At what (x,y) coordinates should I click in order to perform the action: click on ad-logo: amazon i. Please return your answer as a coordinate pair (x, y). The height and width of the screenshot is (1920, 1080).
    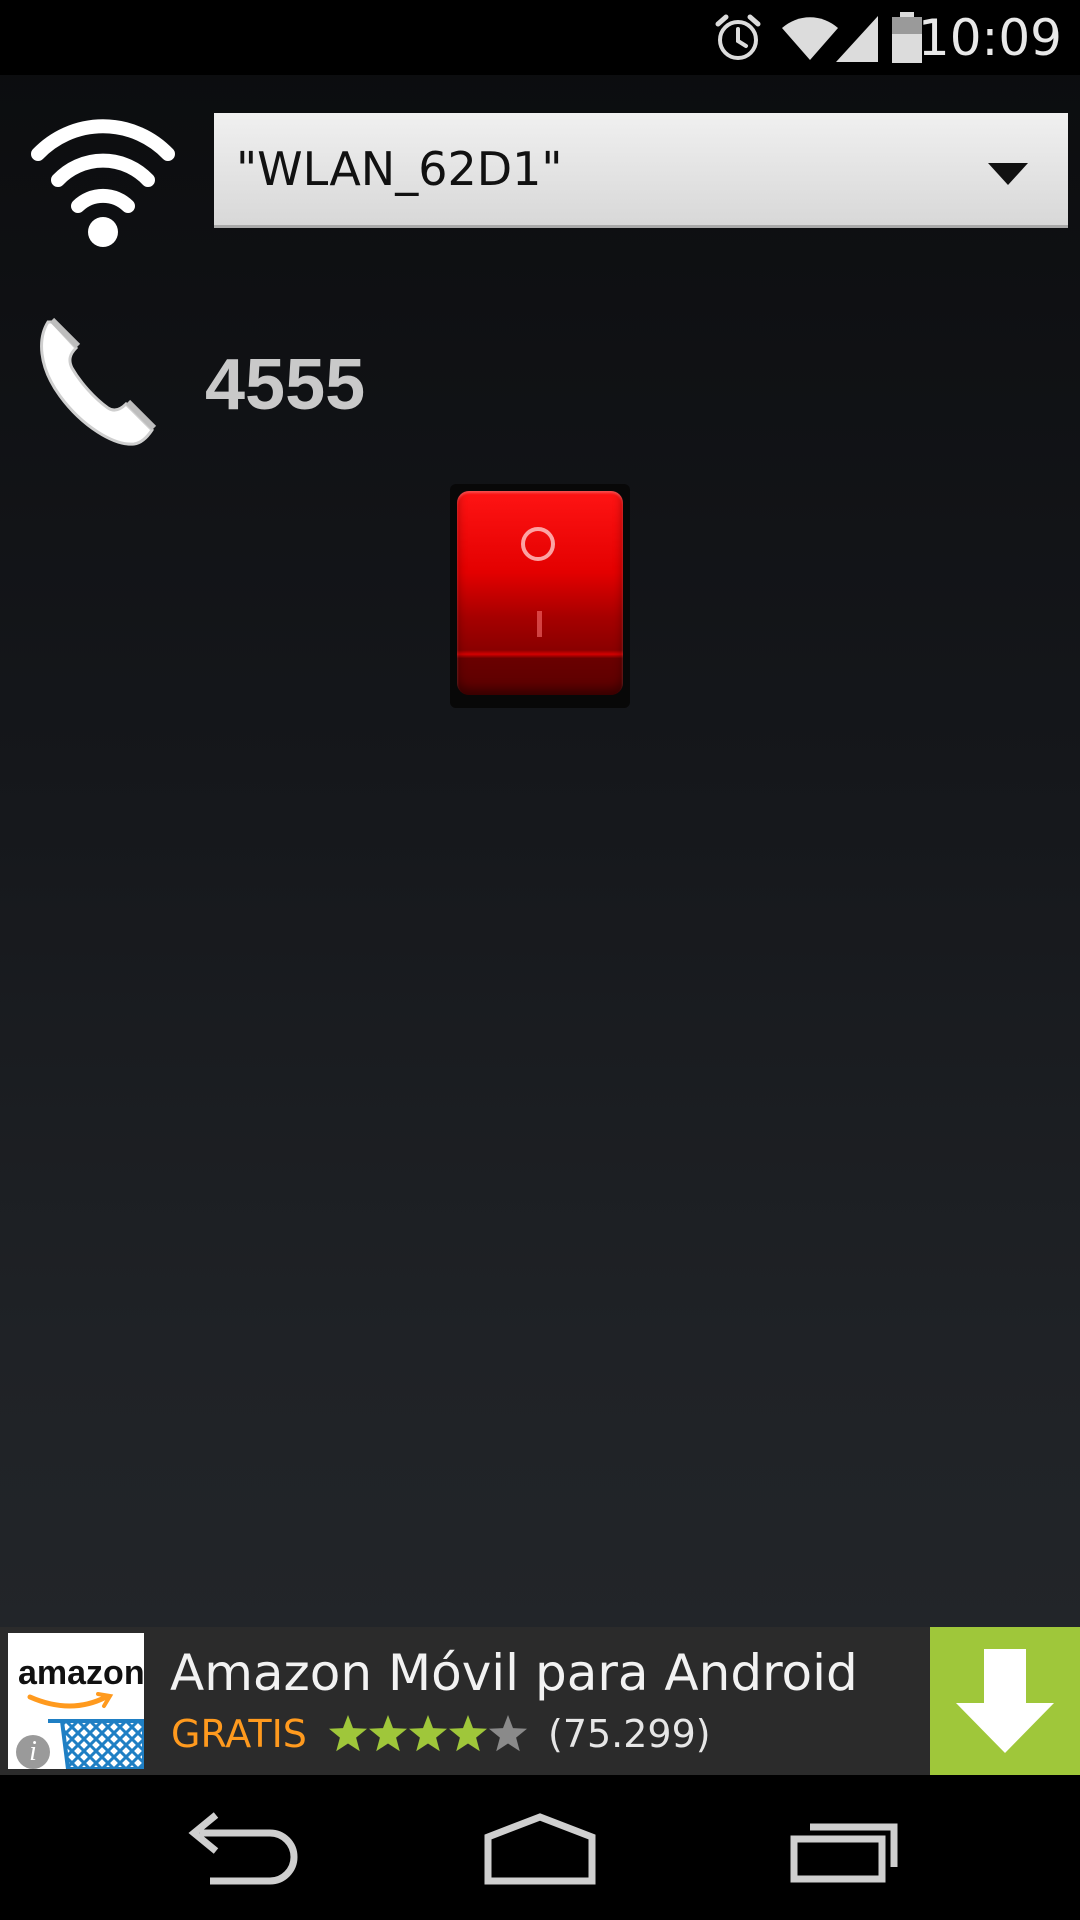
    Looking at the image, I should click on (76, 1701).